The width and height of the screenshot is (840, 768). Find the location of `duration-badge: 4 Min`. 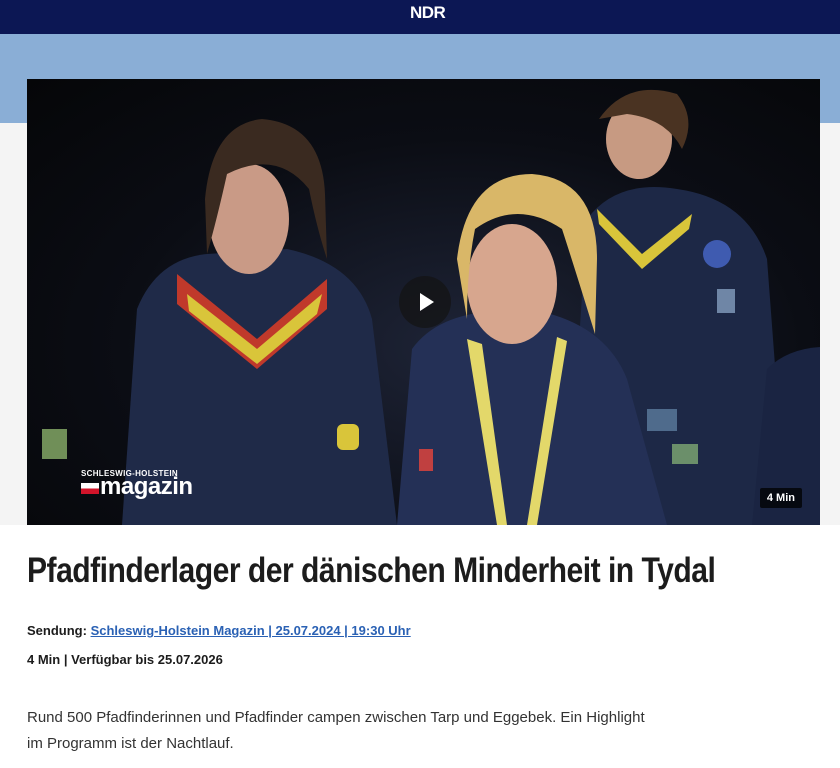

duration-badge: 4 Min is located at coordinates (780, 498).